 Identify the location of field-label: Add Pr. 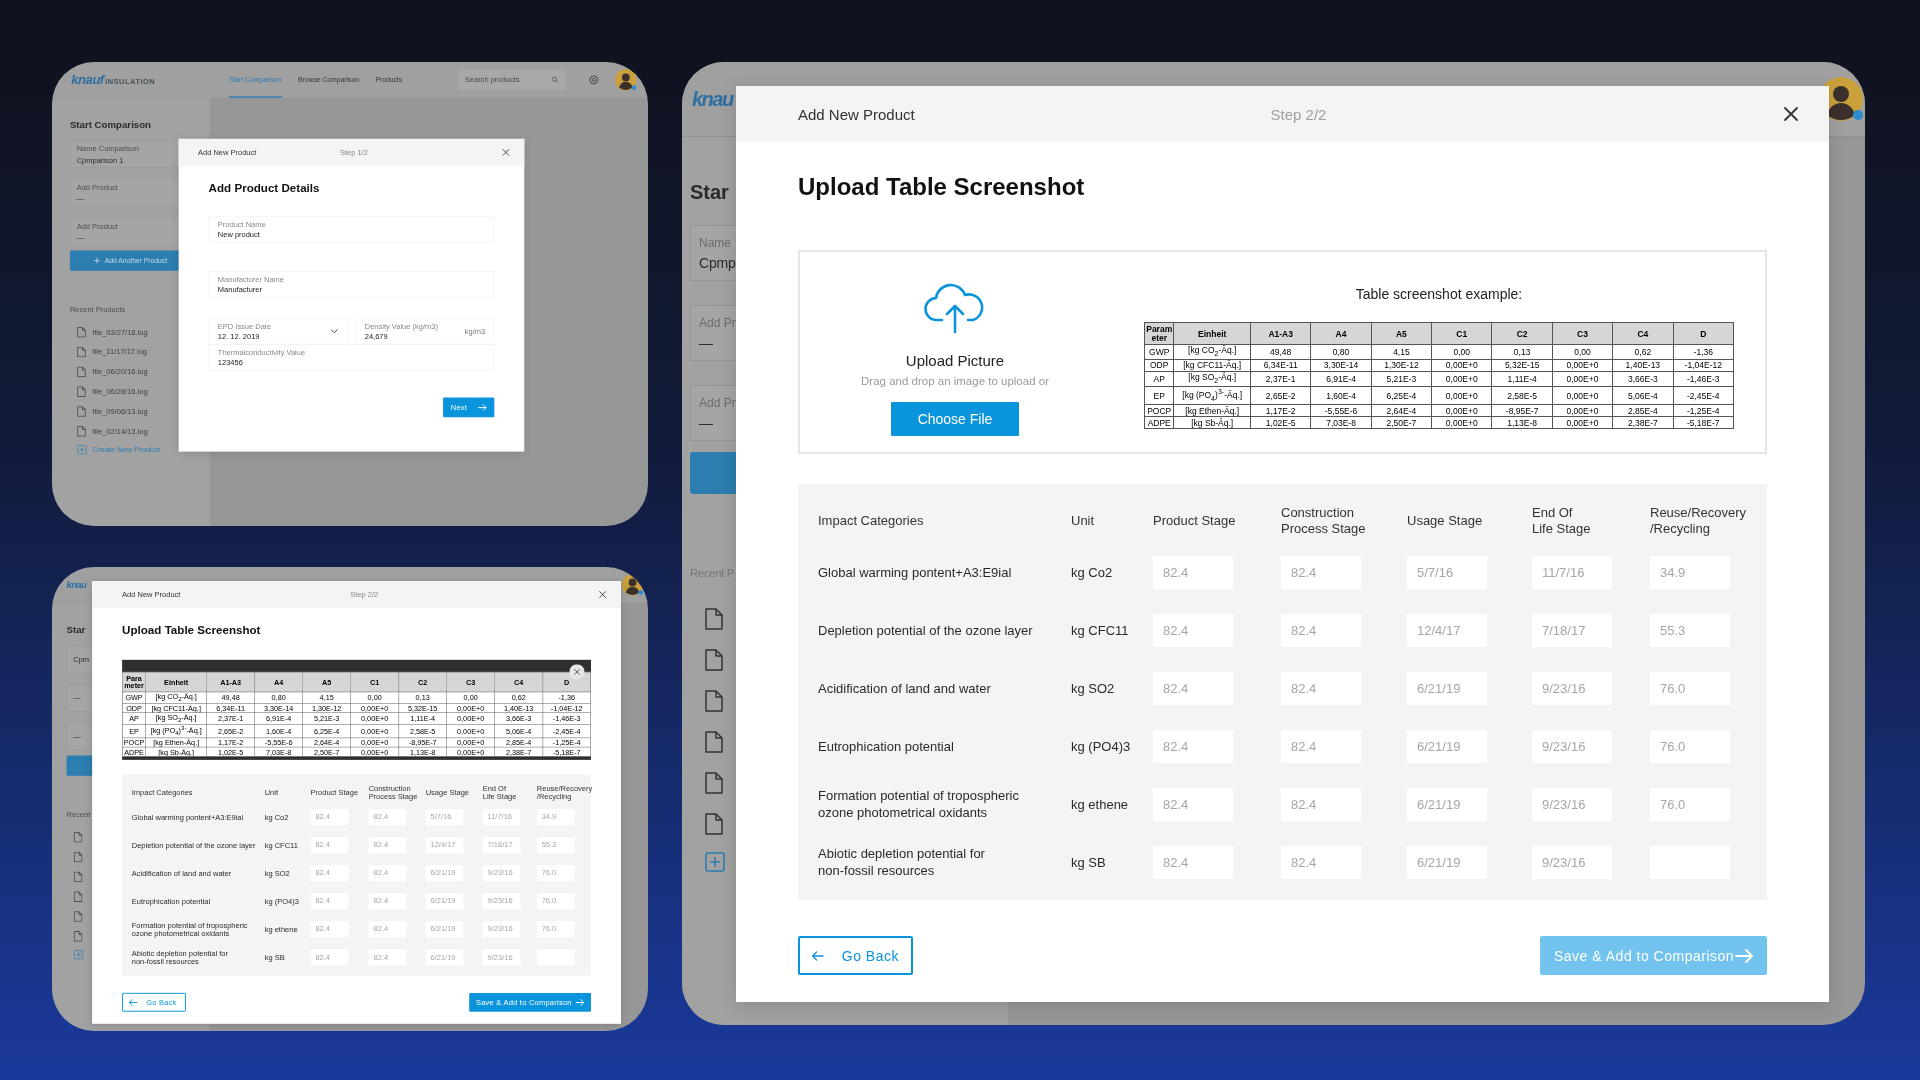
(717, 402).